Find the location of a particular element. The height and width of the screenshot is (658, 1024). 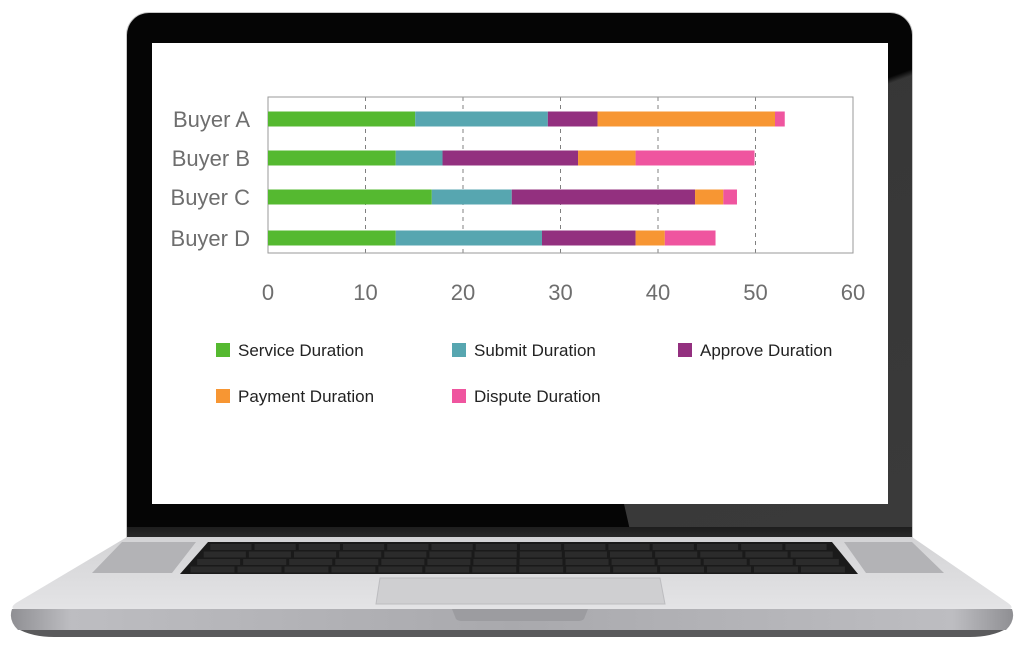

bar-group-buyer-a is located at coordinates (526, 119).